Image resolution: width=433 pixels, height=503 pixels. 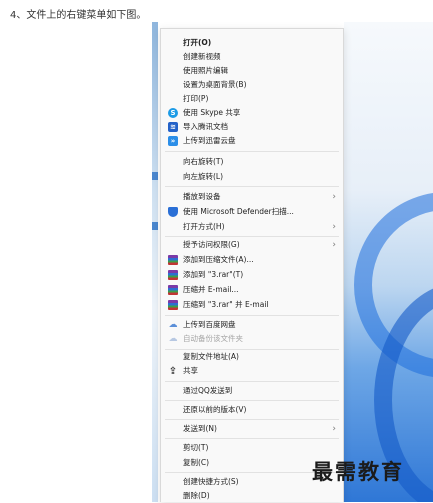 What do you see at coordinates (203, 161) in the screenshot?
I see `menu-item-label: 向右旋转(T)` at bounding box center [203, 161].